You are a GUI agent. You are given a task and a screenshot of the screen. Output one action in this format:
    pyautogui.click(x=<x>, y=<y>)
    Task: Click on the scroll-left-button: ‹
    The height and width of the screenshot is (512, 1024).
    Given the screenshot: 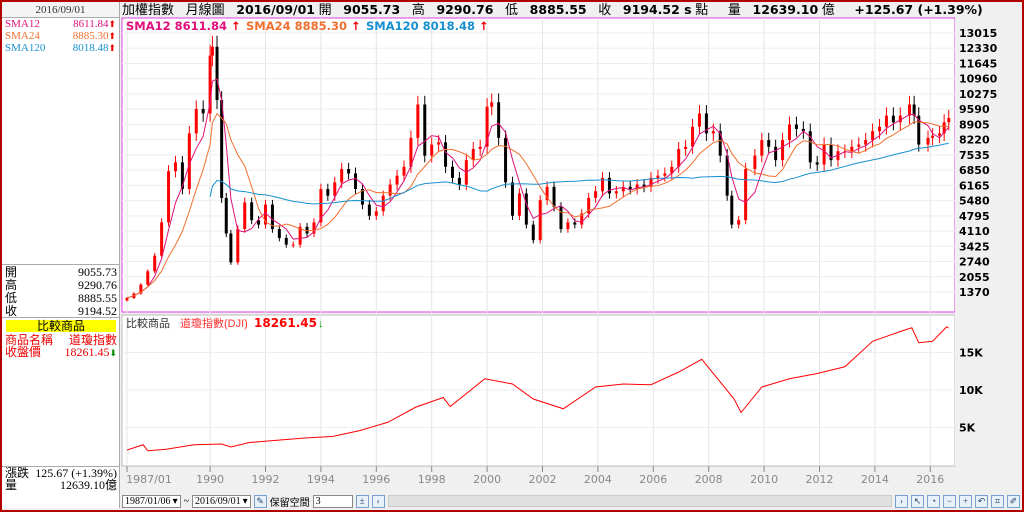 What is the action you would take?
    pyautogui.click(x=378, y=501)
    